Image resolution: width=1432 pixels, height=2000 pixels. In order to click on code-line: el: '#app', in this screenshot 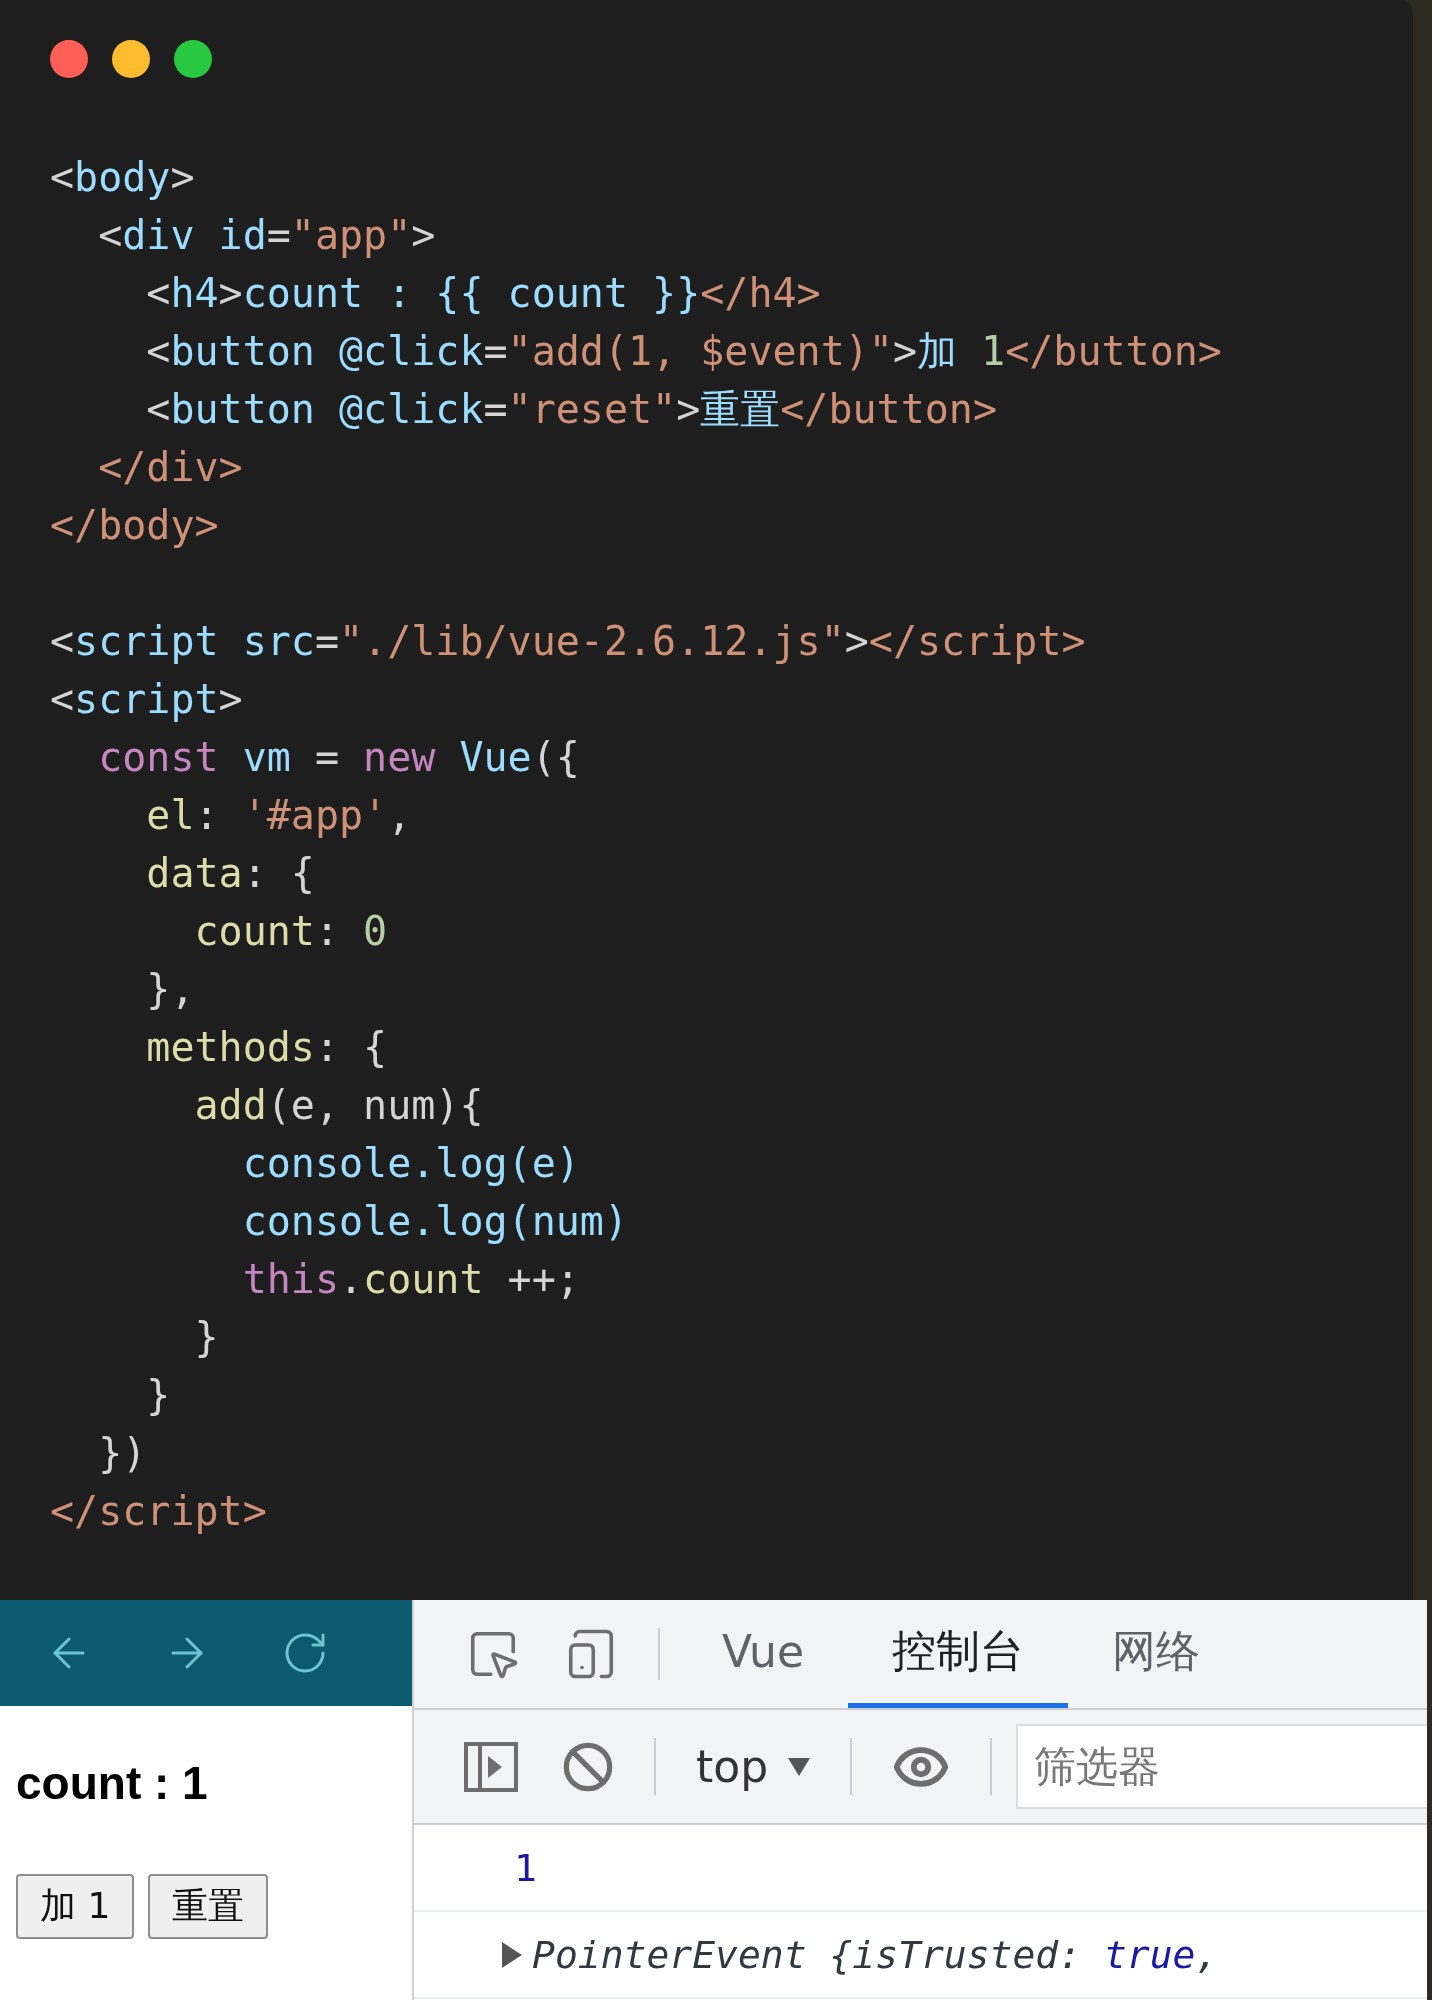, I will do `click(278, 815)`.